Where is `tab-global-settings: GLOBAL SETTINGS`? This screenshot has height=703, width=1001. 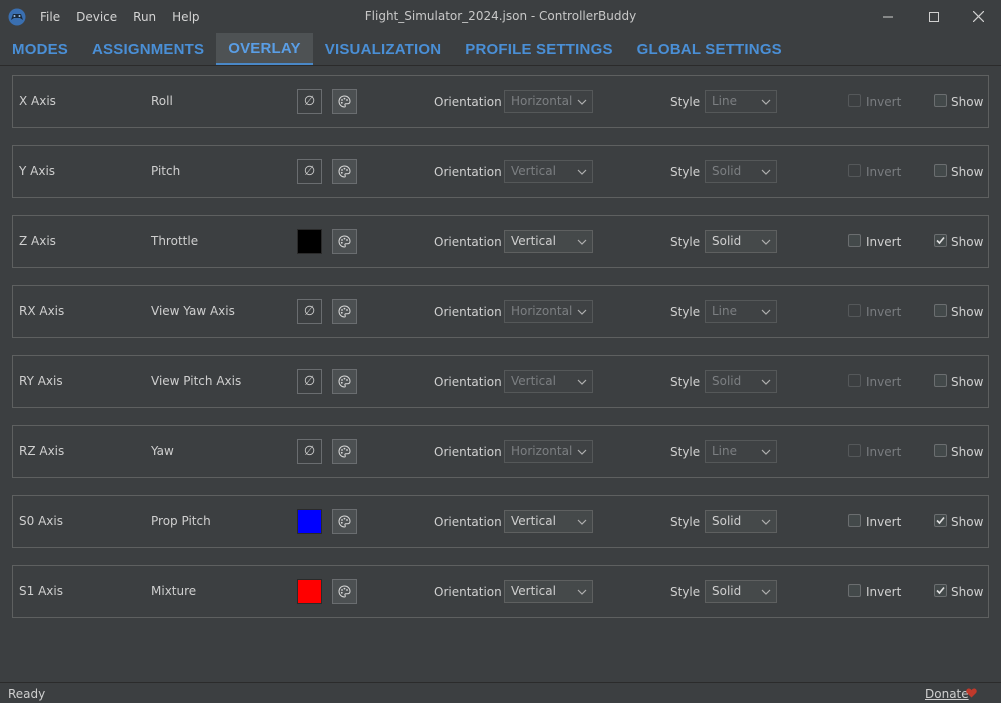
tab-global-settings: GLOBAL SETTINGS is located at coordinates (709, 49).